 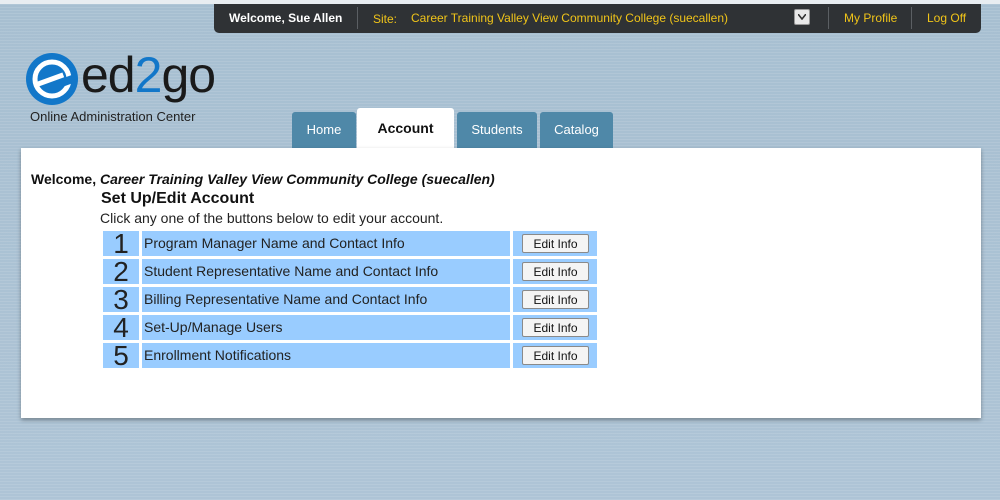 I want to click on page-title: Set Up/Edit Account, so click(x=178, y=198).